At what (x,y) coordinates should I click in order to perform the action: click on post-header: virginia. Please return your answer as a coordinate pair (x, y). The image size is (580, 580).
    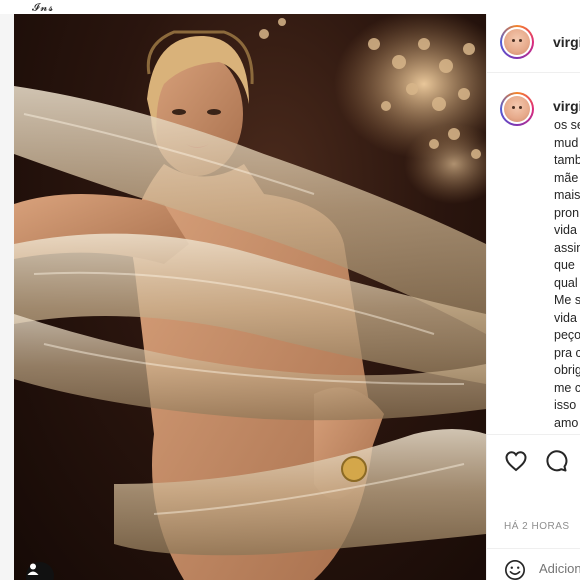
    Looking at the image, I should click on (533, 43).